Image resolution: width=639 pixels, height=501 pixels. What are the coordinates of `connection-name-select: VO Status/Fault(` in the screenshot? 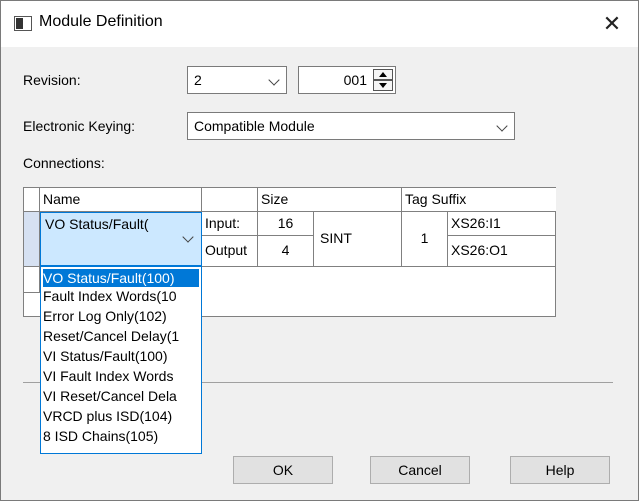 It's located at (121, 239).